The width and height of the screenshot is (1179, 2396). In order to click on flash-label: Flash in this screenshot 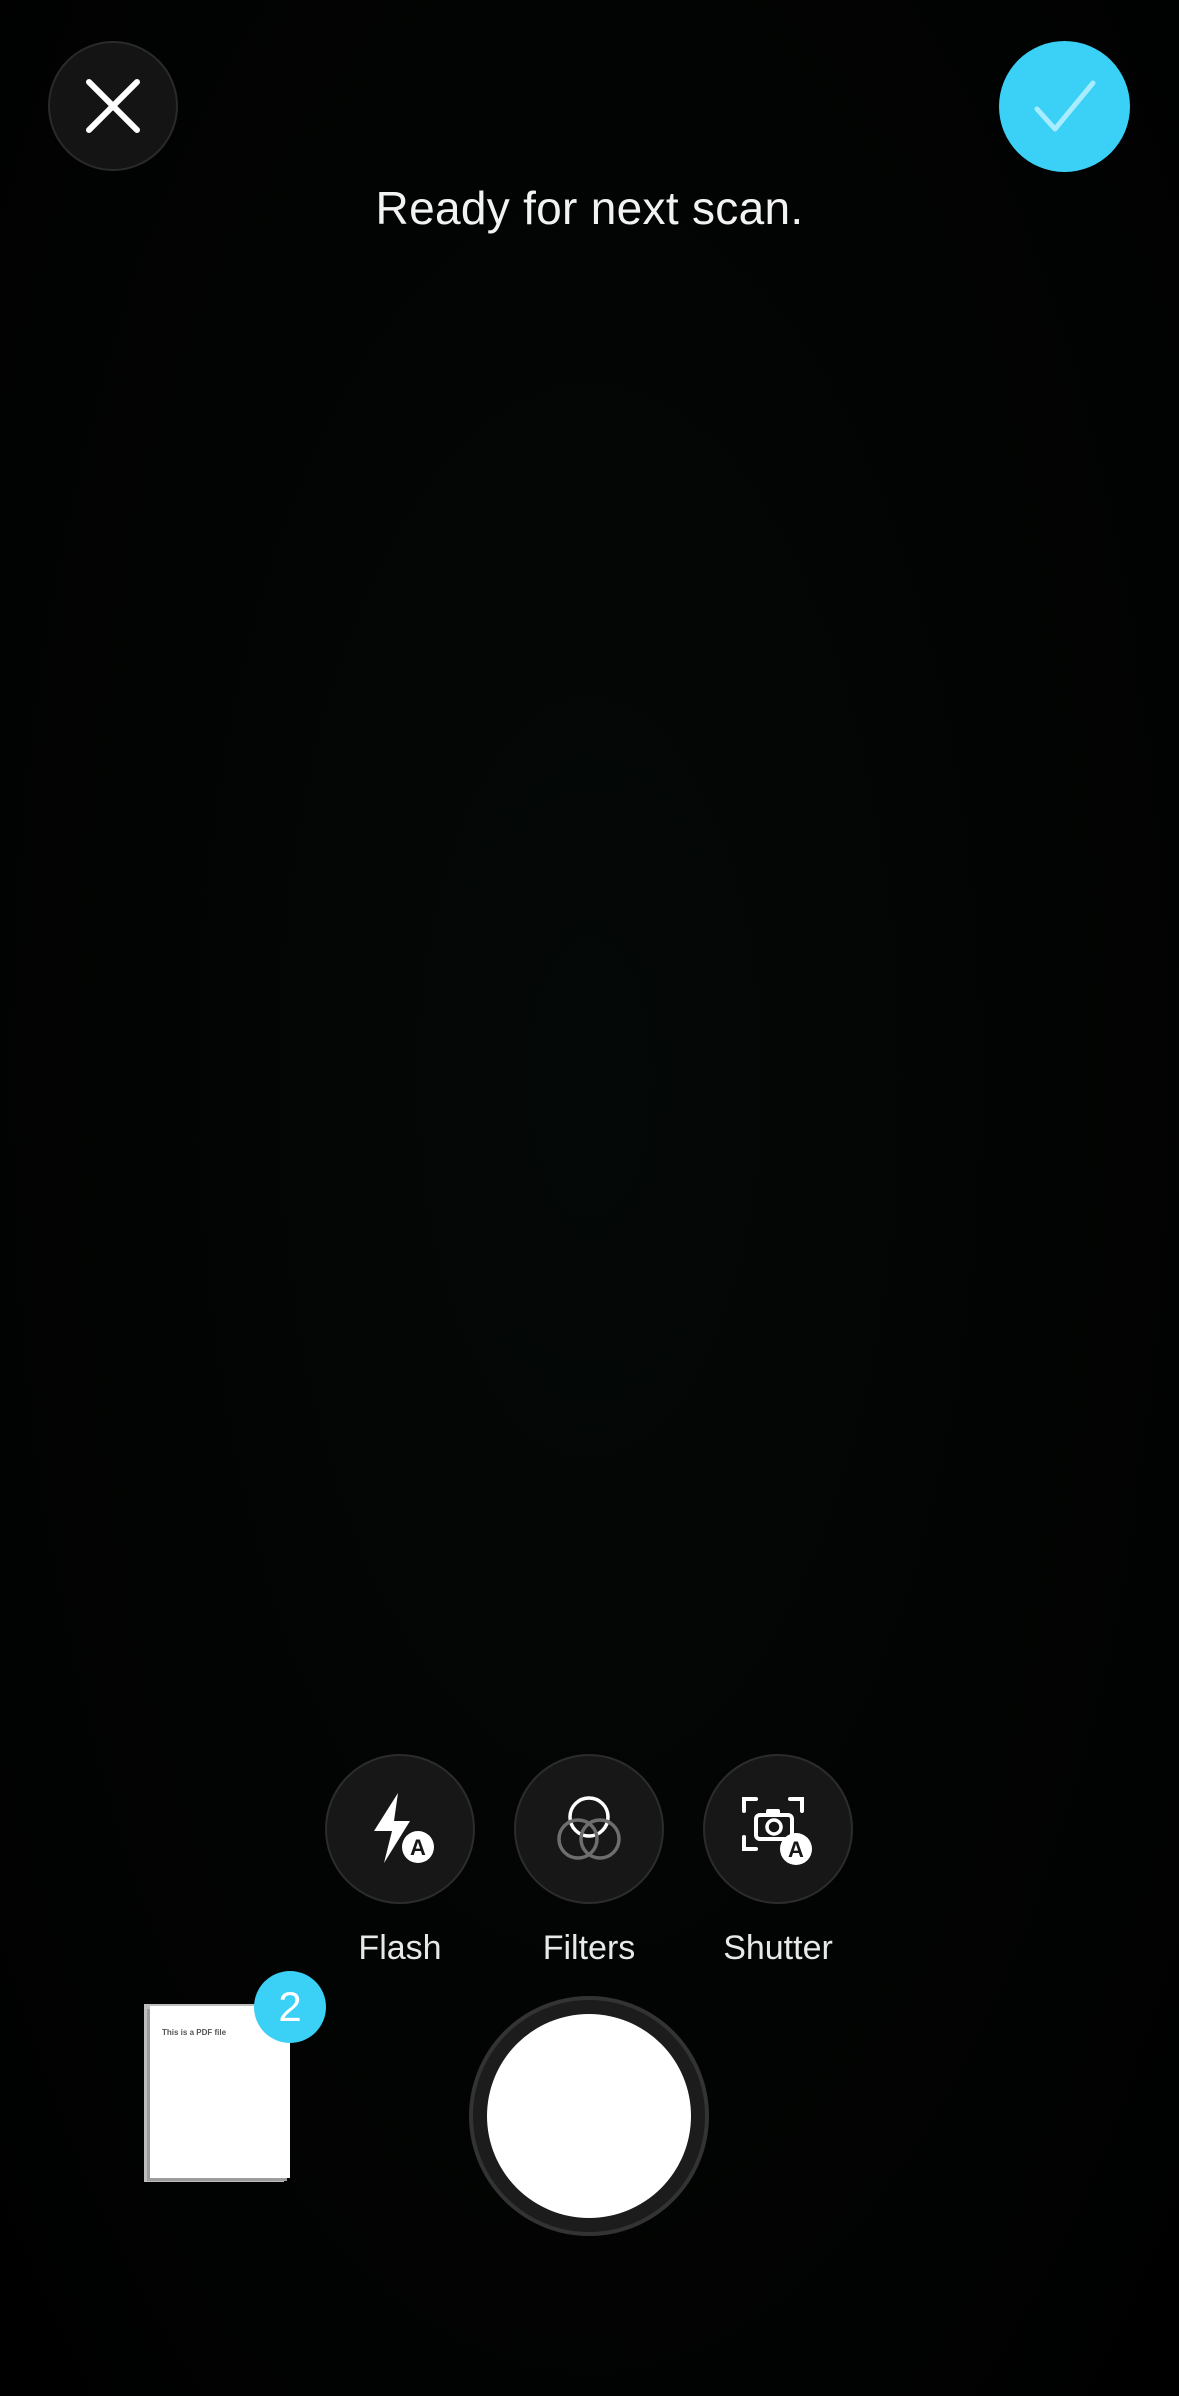, I will do `click(400, 1948)`.